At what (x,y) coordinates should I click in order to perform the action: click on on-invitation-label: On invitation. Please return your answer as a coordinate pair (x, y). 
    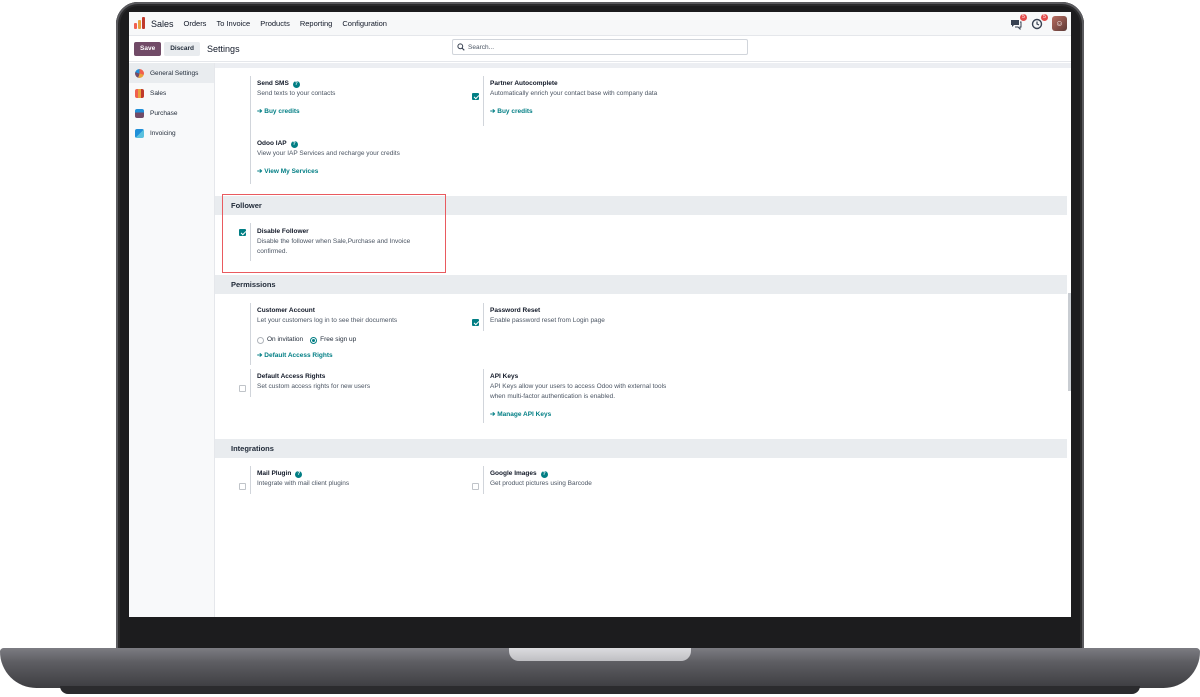
    Looking at the image, I should click on (285, 339).